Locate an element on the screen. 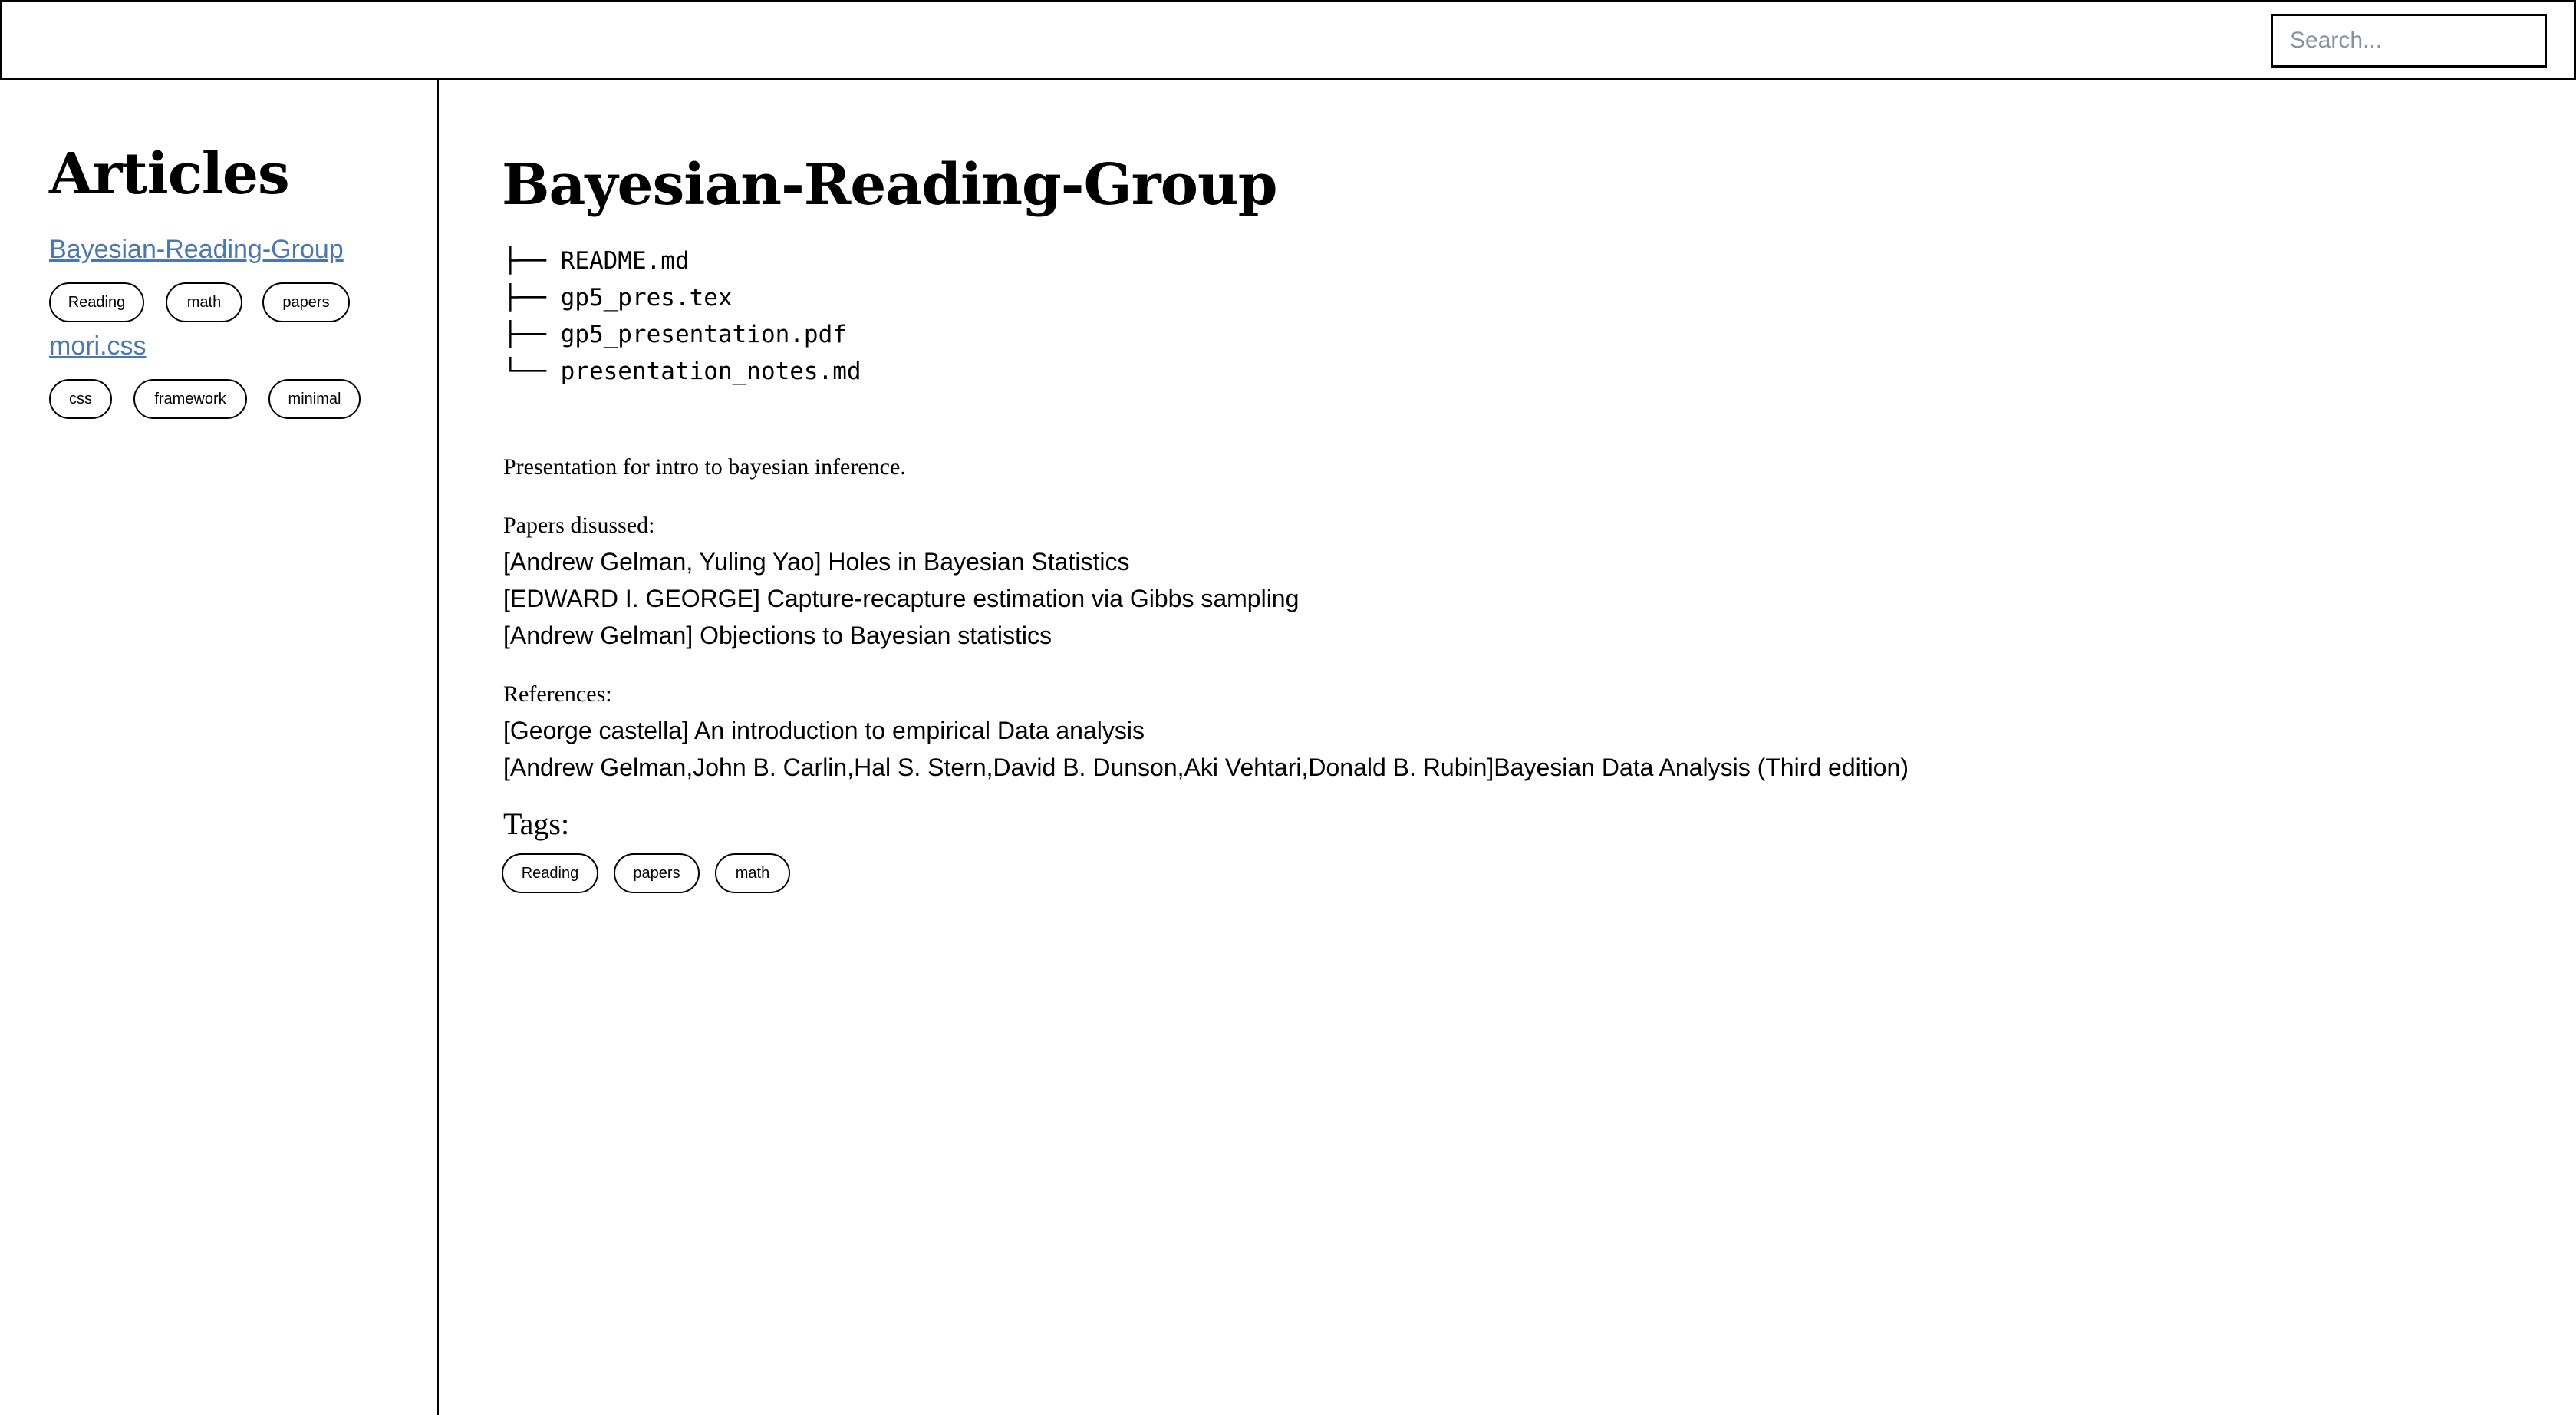 Image resolution: width=2576 pixels, height=1415 pixels. article-tag: Reading is located at coordinates (96, 302).